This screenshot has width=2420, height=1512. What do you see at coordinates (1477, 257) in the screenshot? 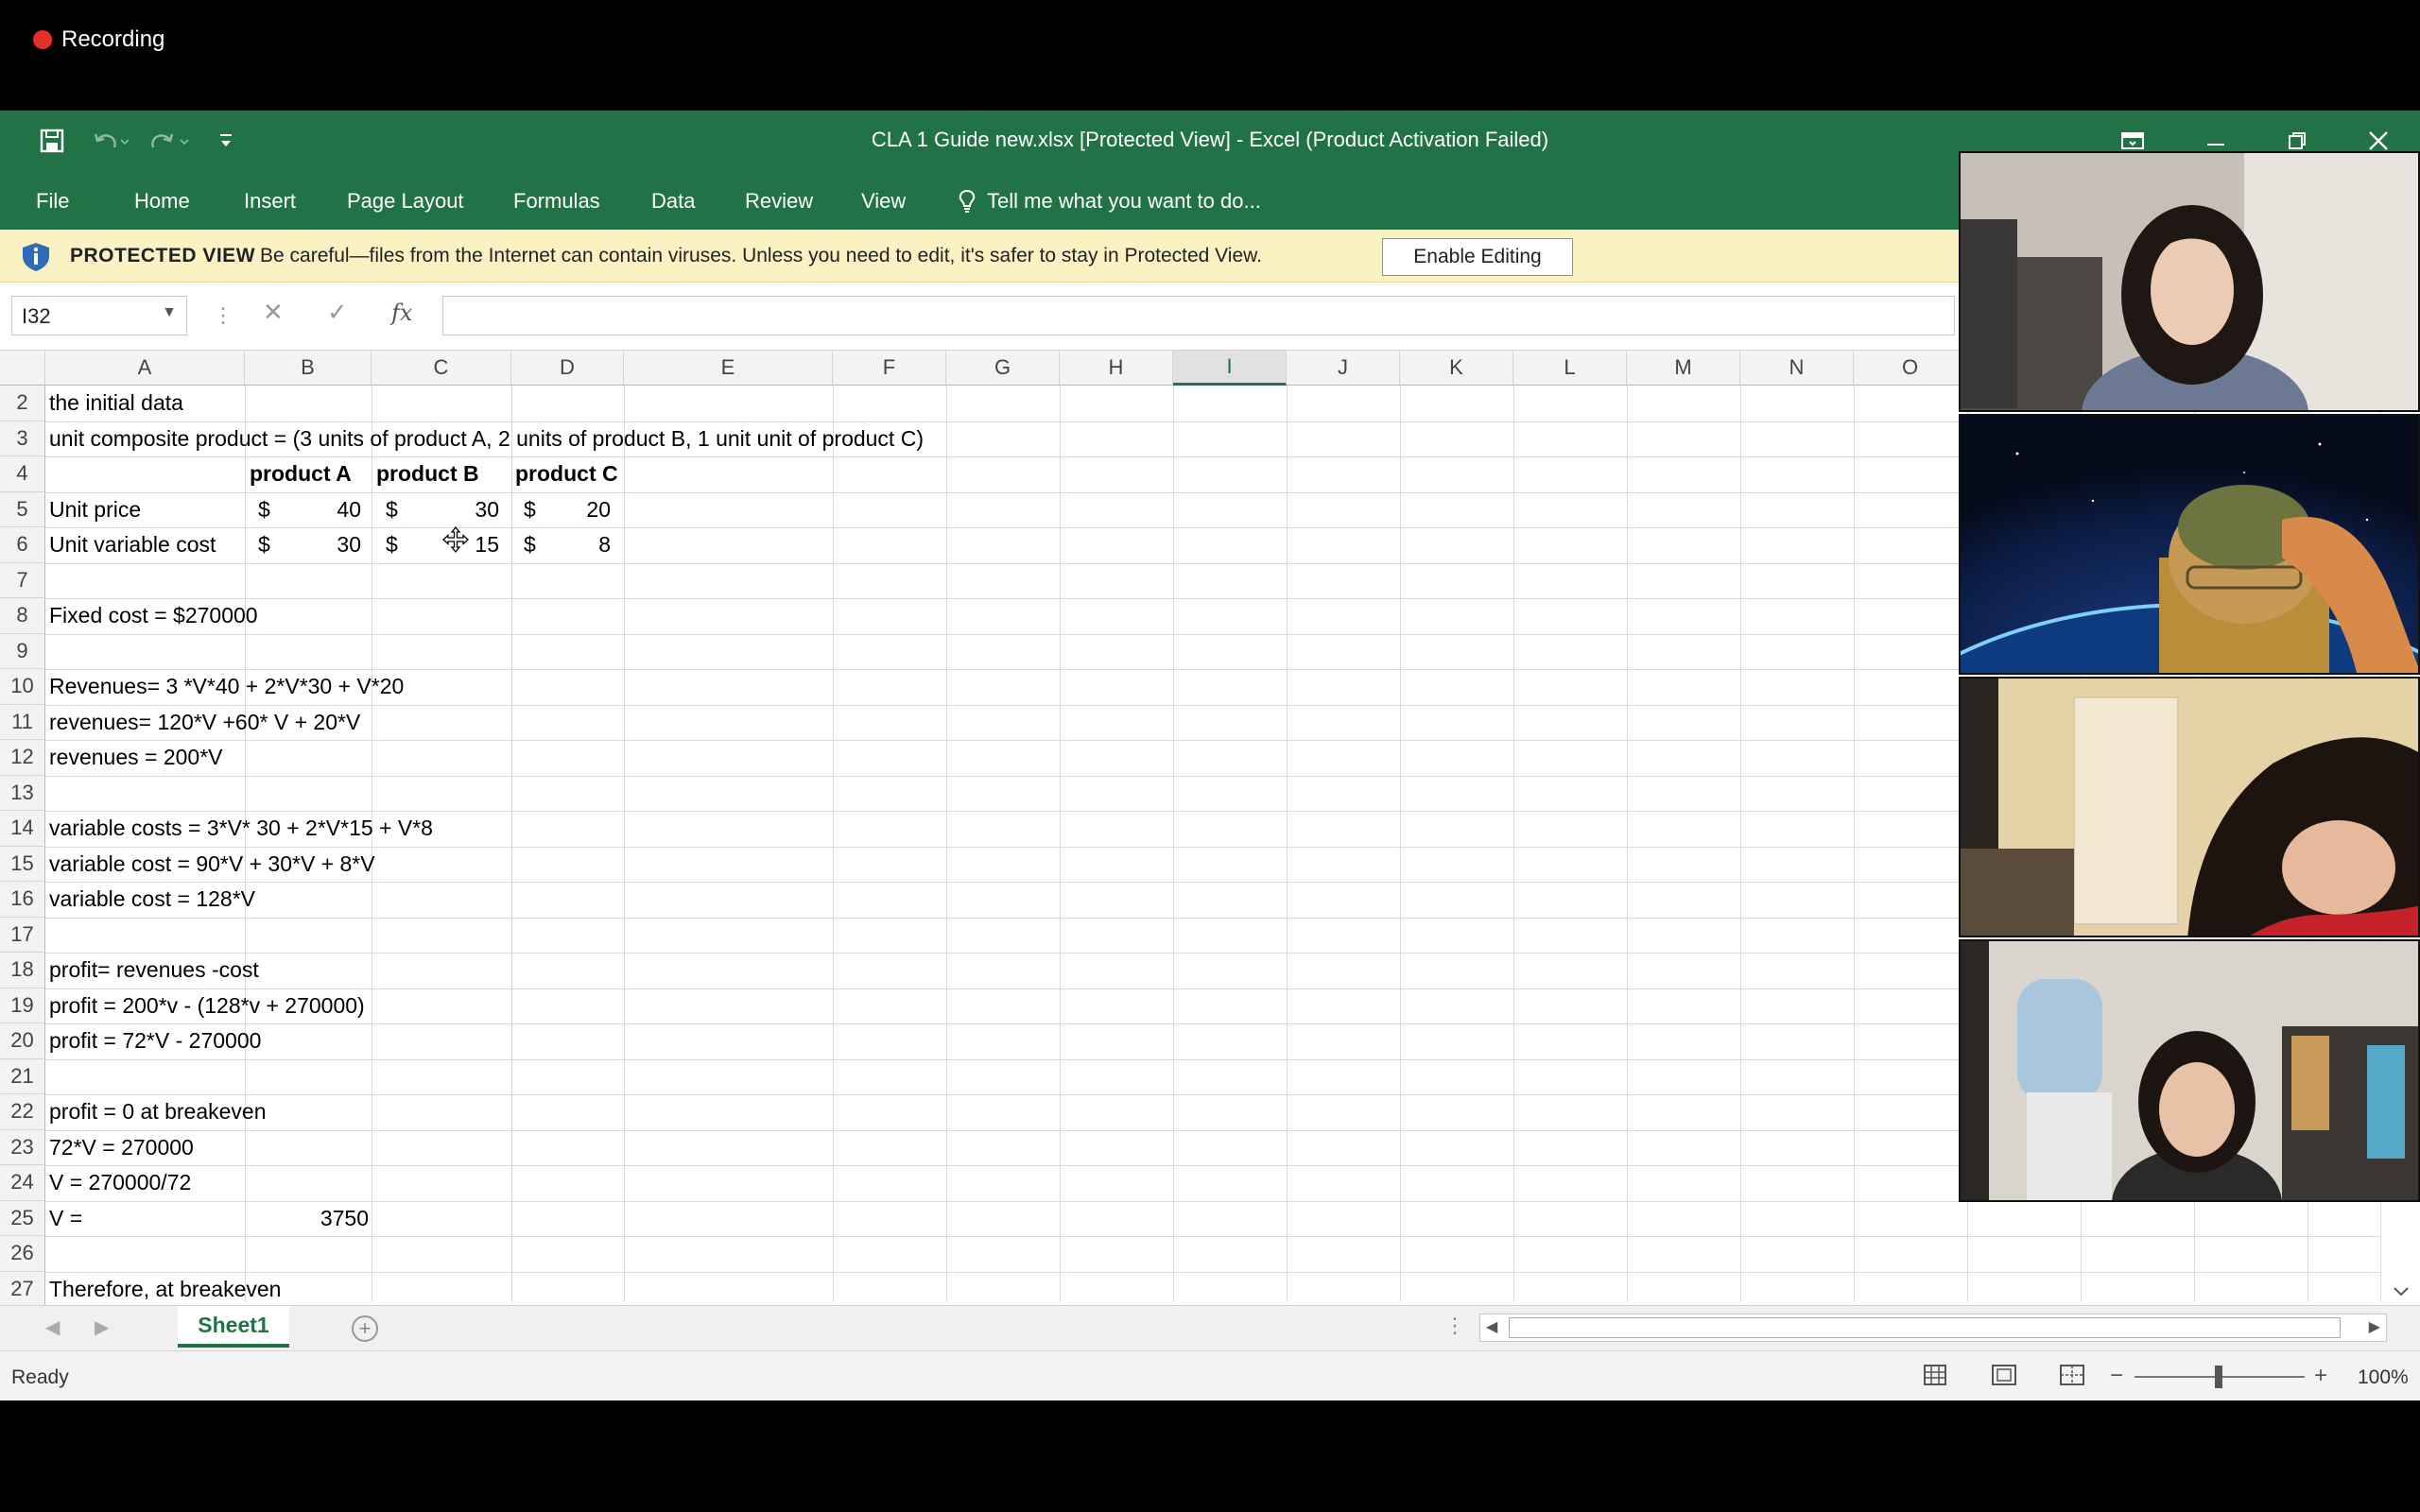
I see `enable-editing-button: Enable Editing` at bounding box center [1477, 257].